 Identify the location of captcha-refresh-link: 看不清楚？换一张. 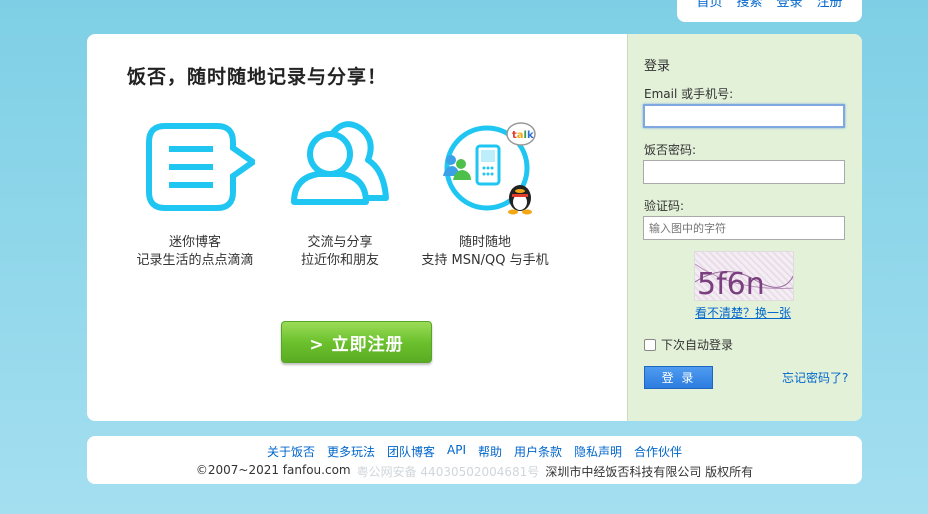
(743, 312).